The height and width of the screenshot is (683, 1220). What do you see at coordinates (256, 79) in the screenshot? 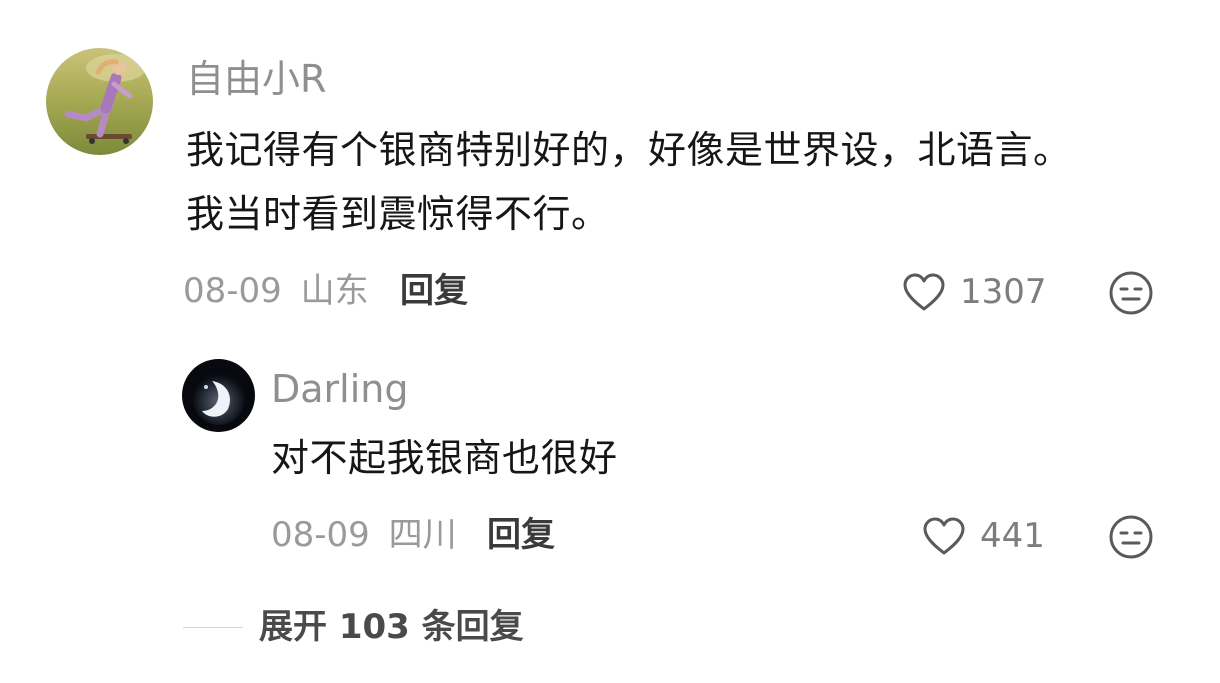
I see `username: 自由小R` at bounding box center [256, 79].